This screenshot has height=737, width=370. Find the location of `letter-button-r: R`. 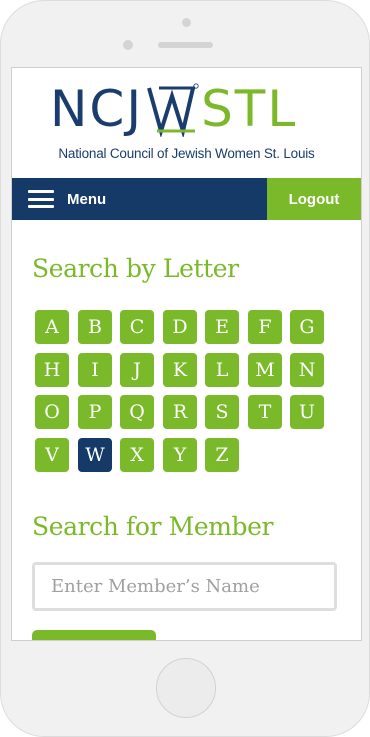

letter-button-r: R is located at coordinates (180, 412).